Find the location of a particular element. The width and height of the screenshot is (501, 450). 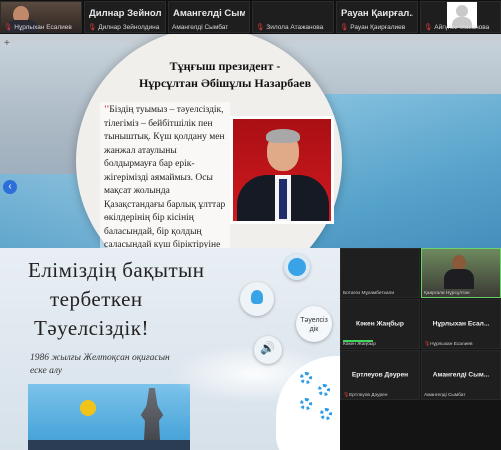

participant-name-label: 🎙 Айгүлім Маканова is located at coordinates (457, 27).